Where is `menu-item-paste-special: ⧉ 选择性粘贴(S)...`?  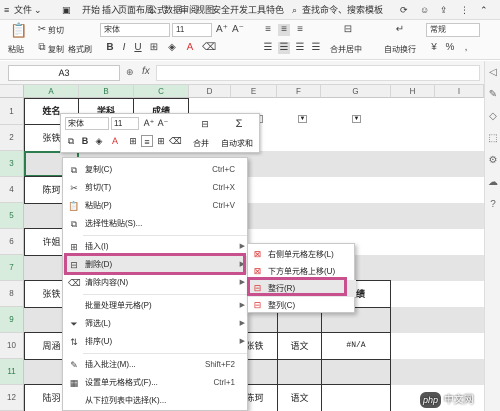 menu-item-paste-special: ⧉ 选择性粘贴(S)... is located at coordinates (156, 224).